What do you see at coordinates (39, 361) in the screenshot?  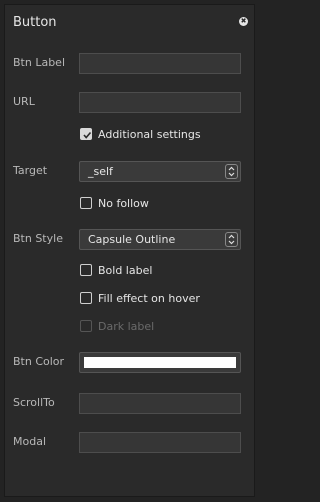 I see `btn-color-label: Btn Color` at bounding box center [39, 361].